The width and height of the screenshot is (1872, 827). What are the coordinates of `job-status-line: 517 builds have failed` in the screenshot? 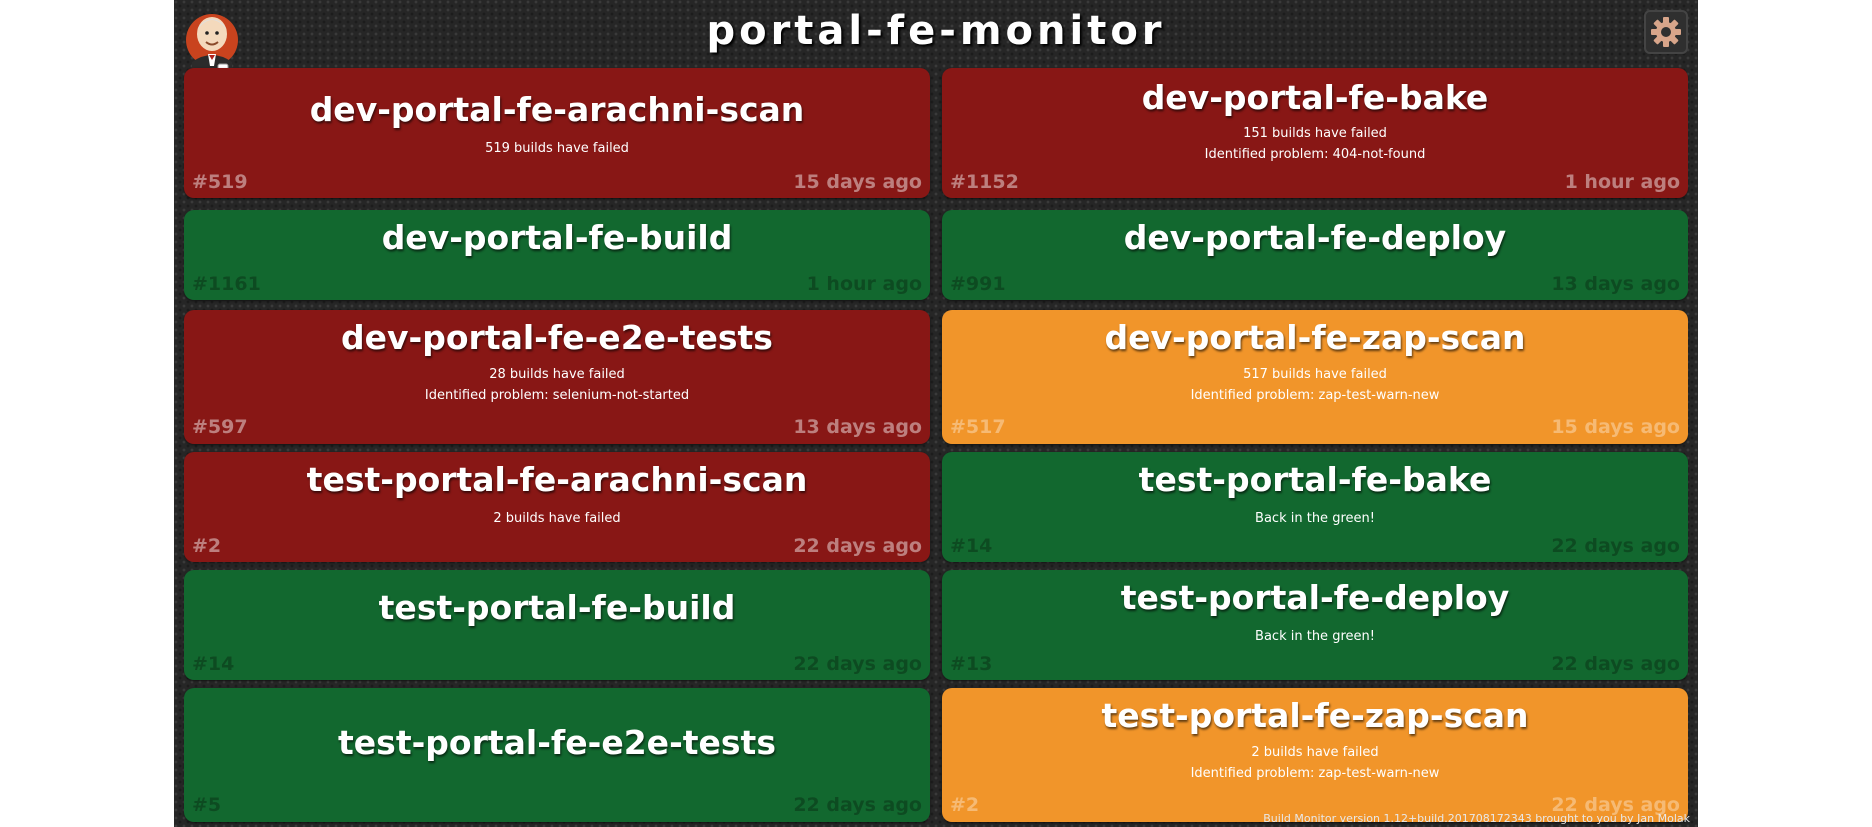 It's located at (1315, 374).